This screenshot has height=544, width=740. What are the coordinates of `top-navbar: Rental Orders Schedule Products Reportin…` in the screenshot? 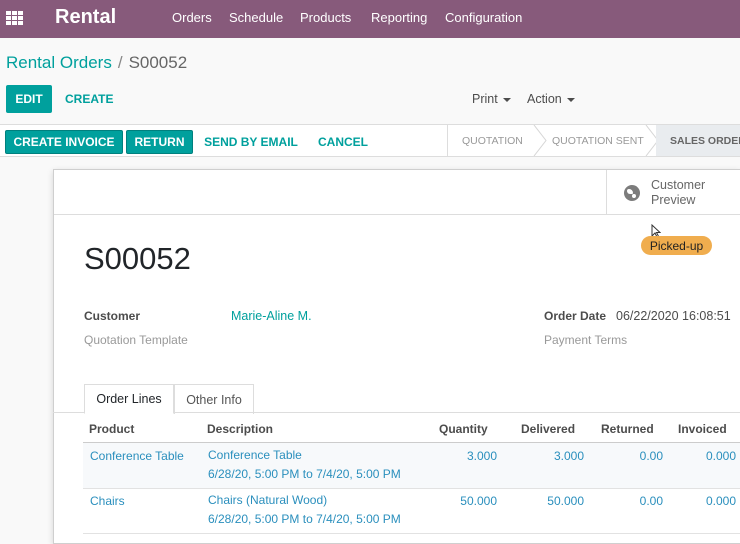 It's located at (370, 19).